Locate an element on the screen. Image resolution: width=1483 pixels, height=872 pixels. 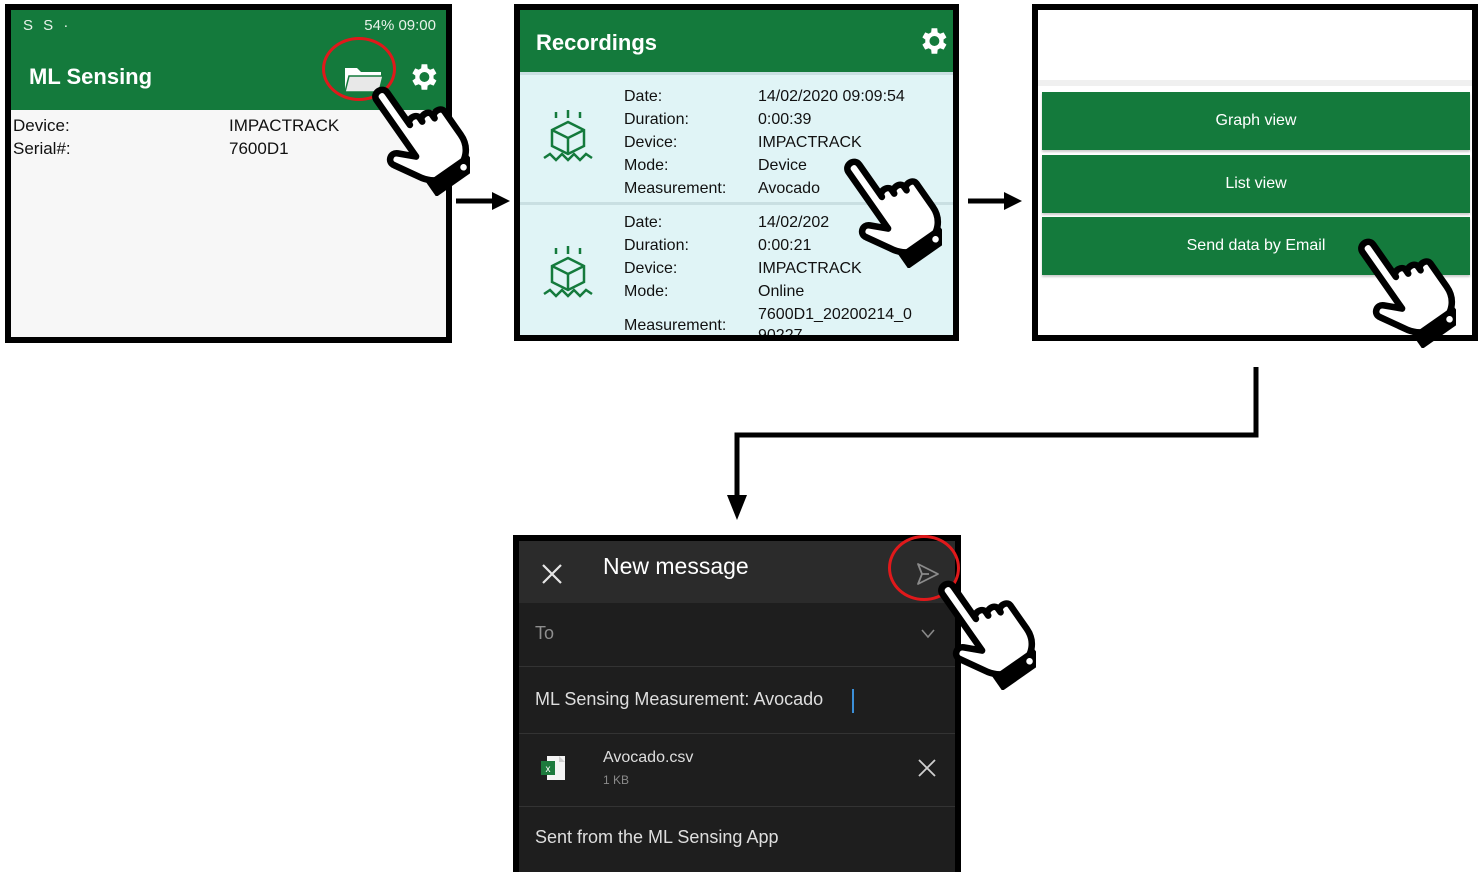
graph-view-button: Graph view is located at coordinates (1256, 121).